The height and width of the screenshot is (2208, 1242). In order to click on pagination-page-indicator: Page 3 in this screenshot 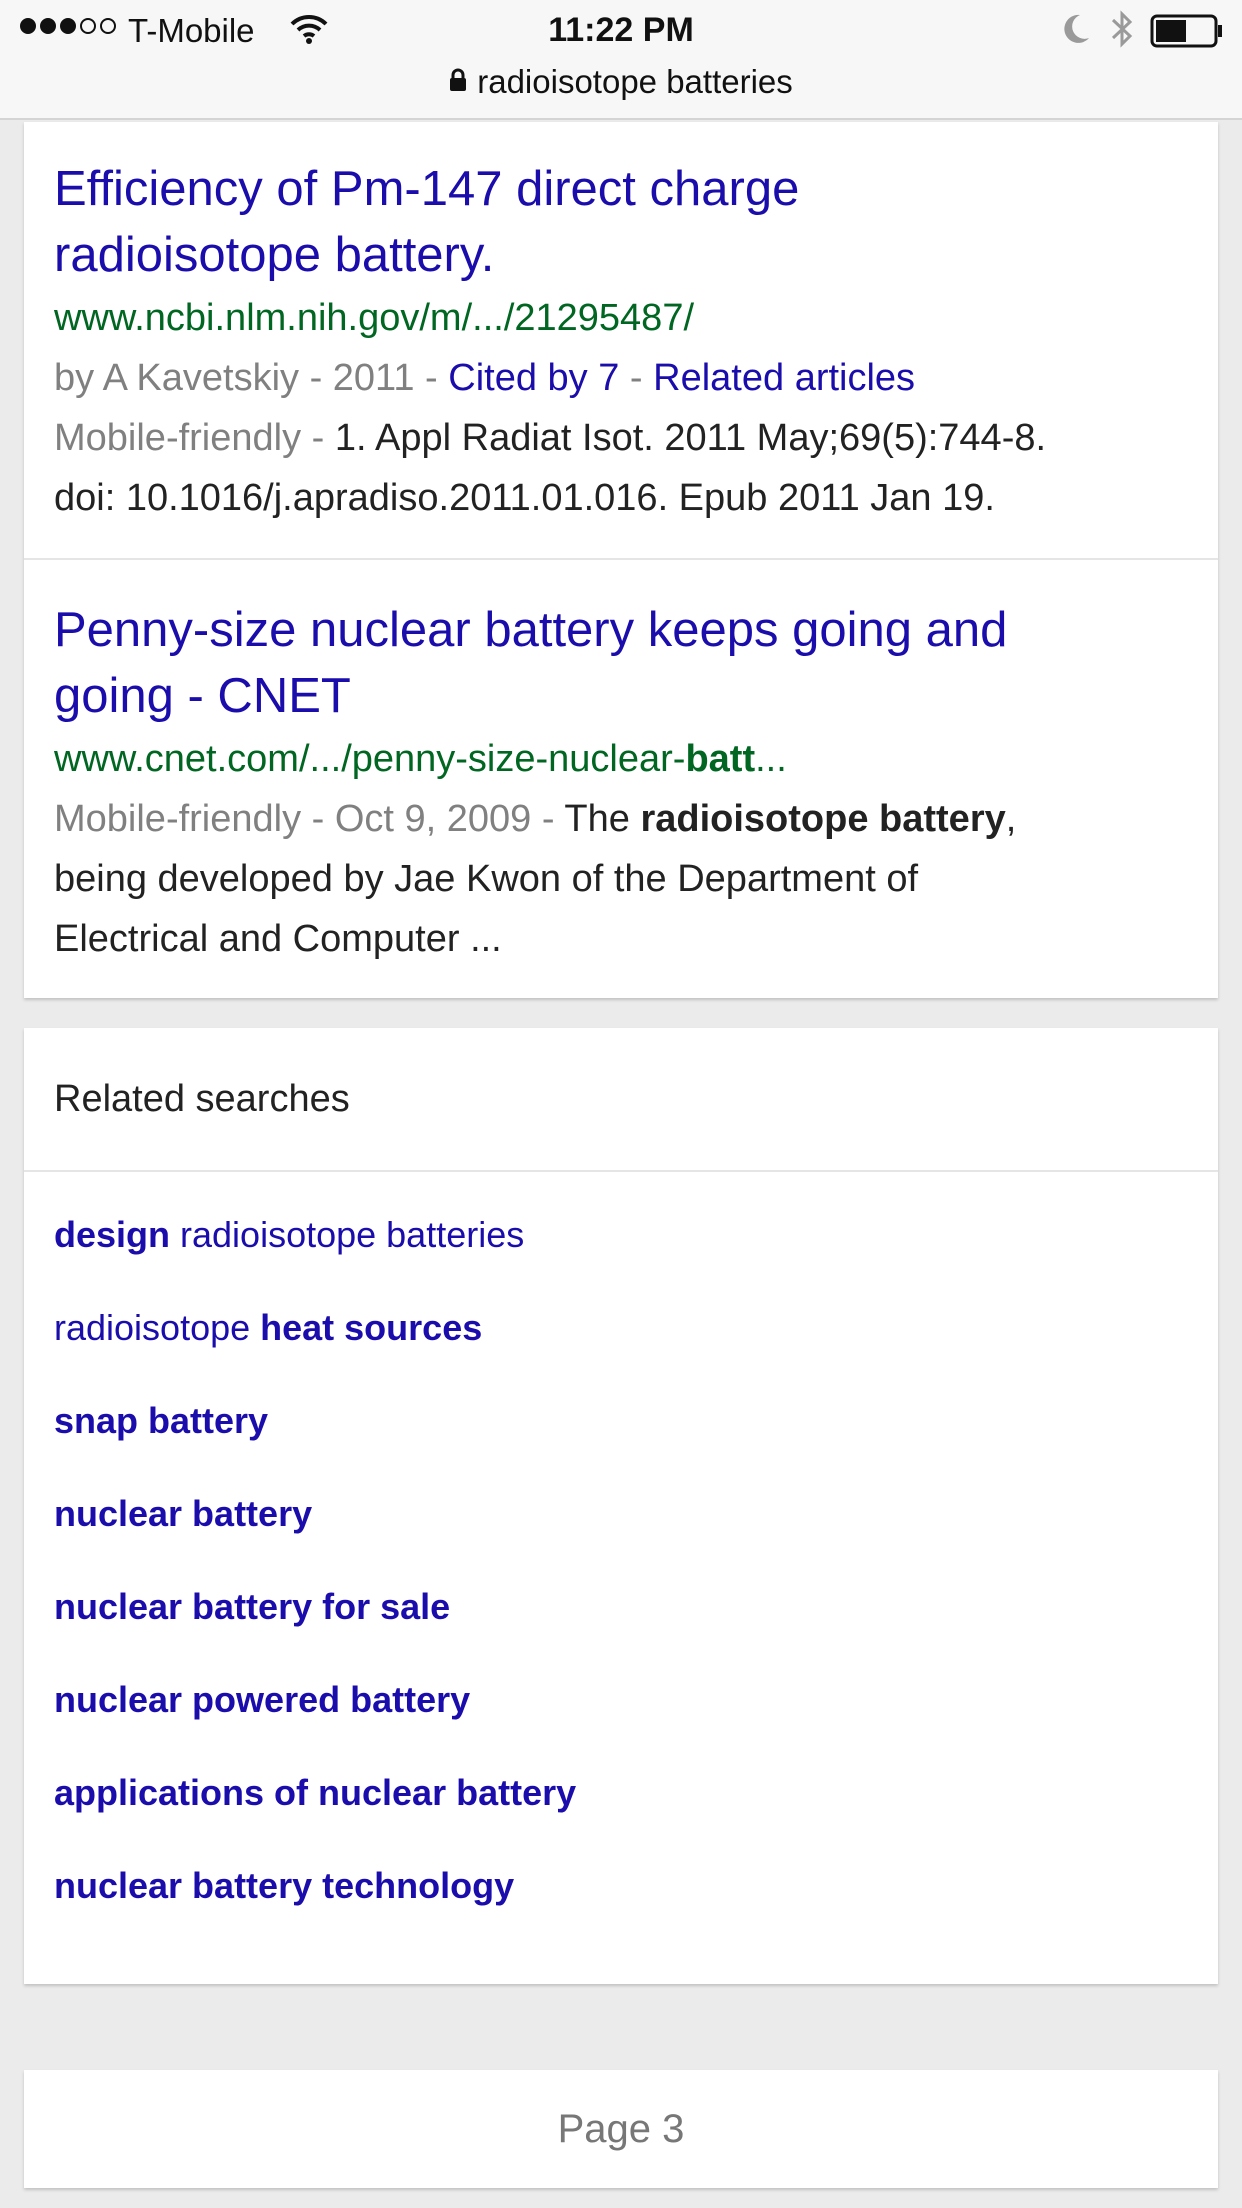, I will do `click(621, 2129)`.